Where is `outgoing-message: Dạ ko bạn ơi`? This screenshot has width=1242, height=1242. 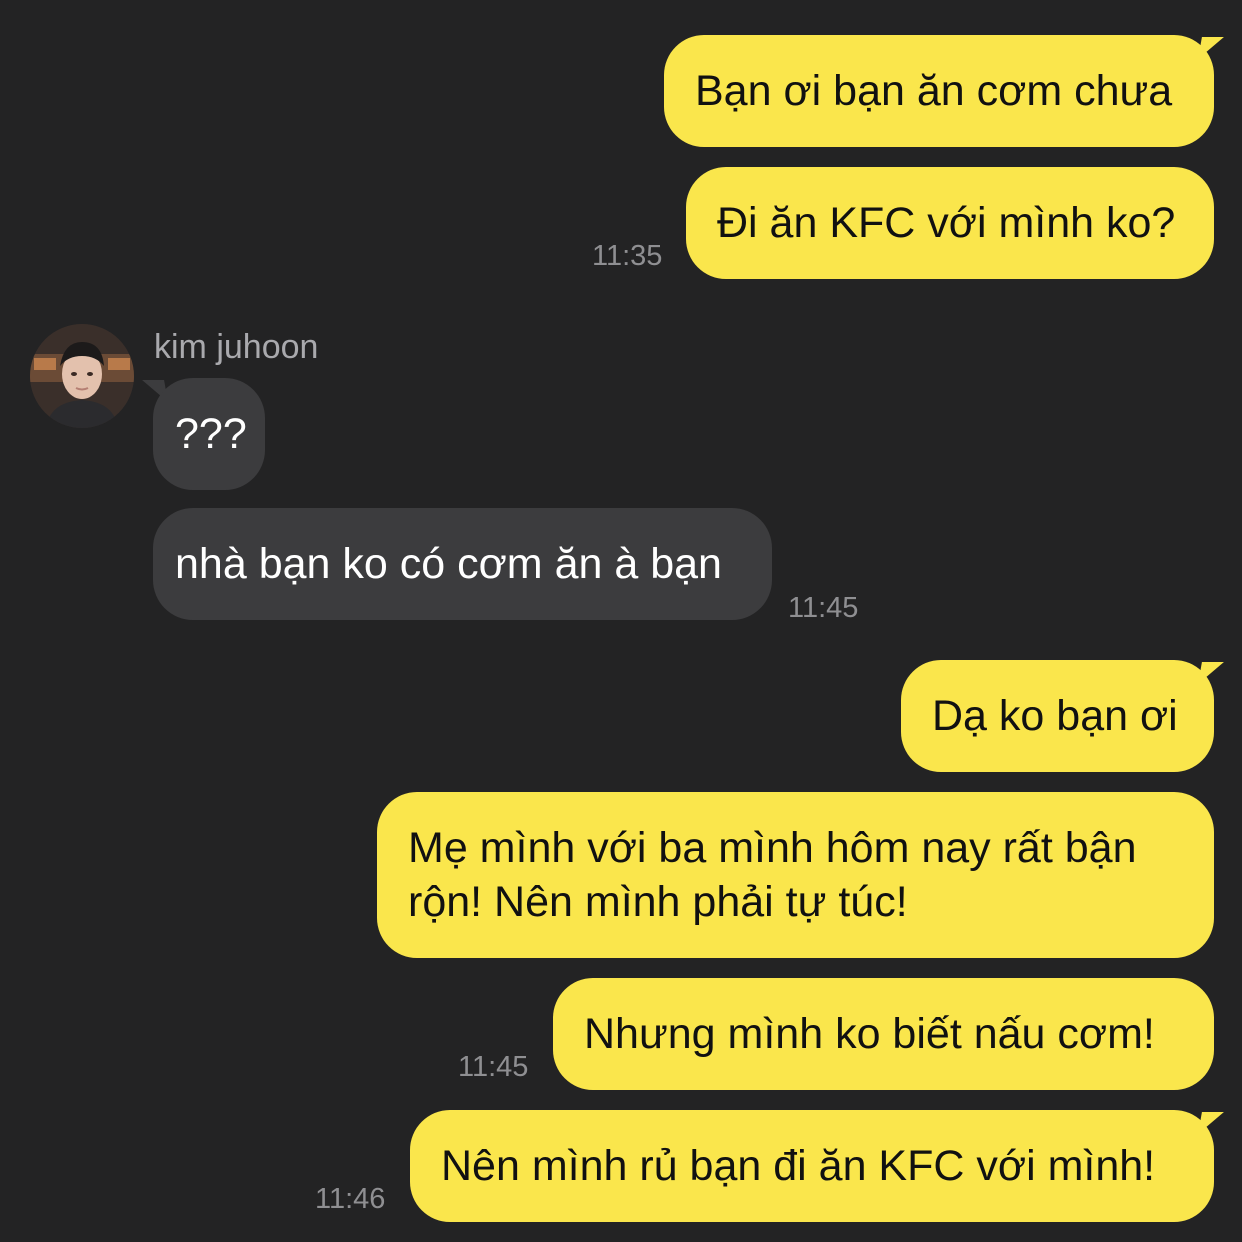 outgoing-message: Dạ ko bạn ơi is located at coordinates (1057, 716).